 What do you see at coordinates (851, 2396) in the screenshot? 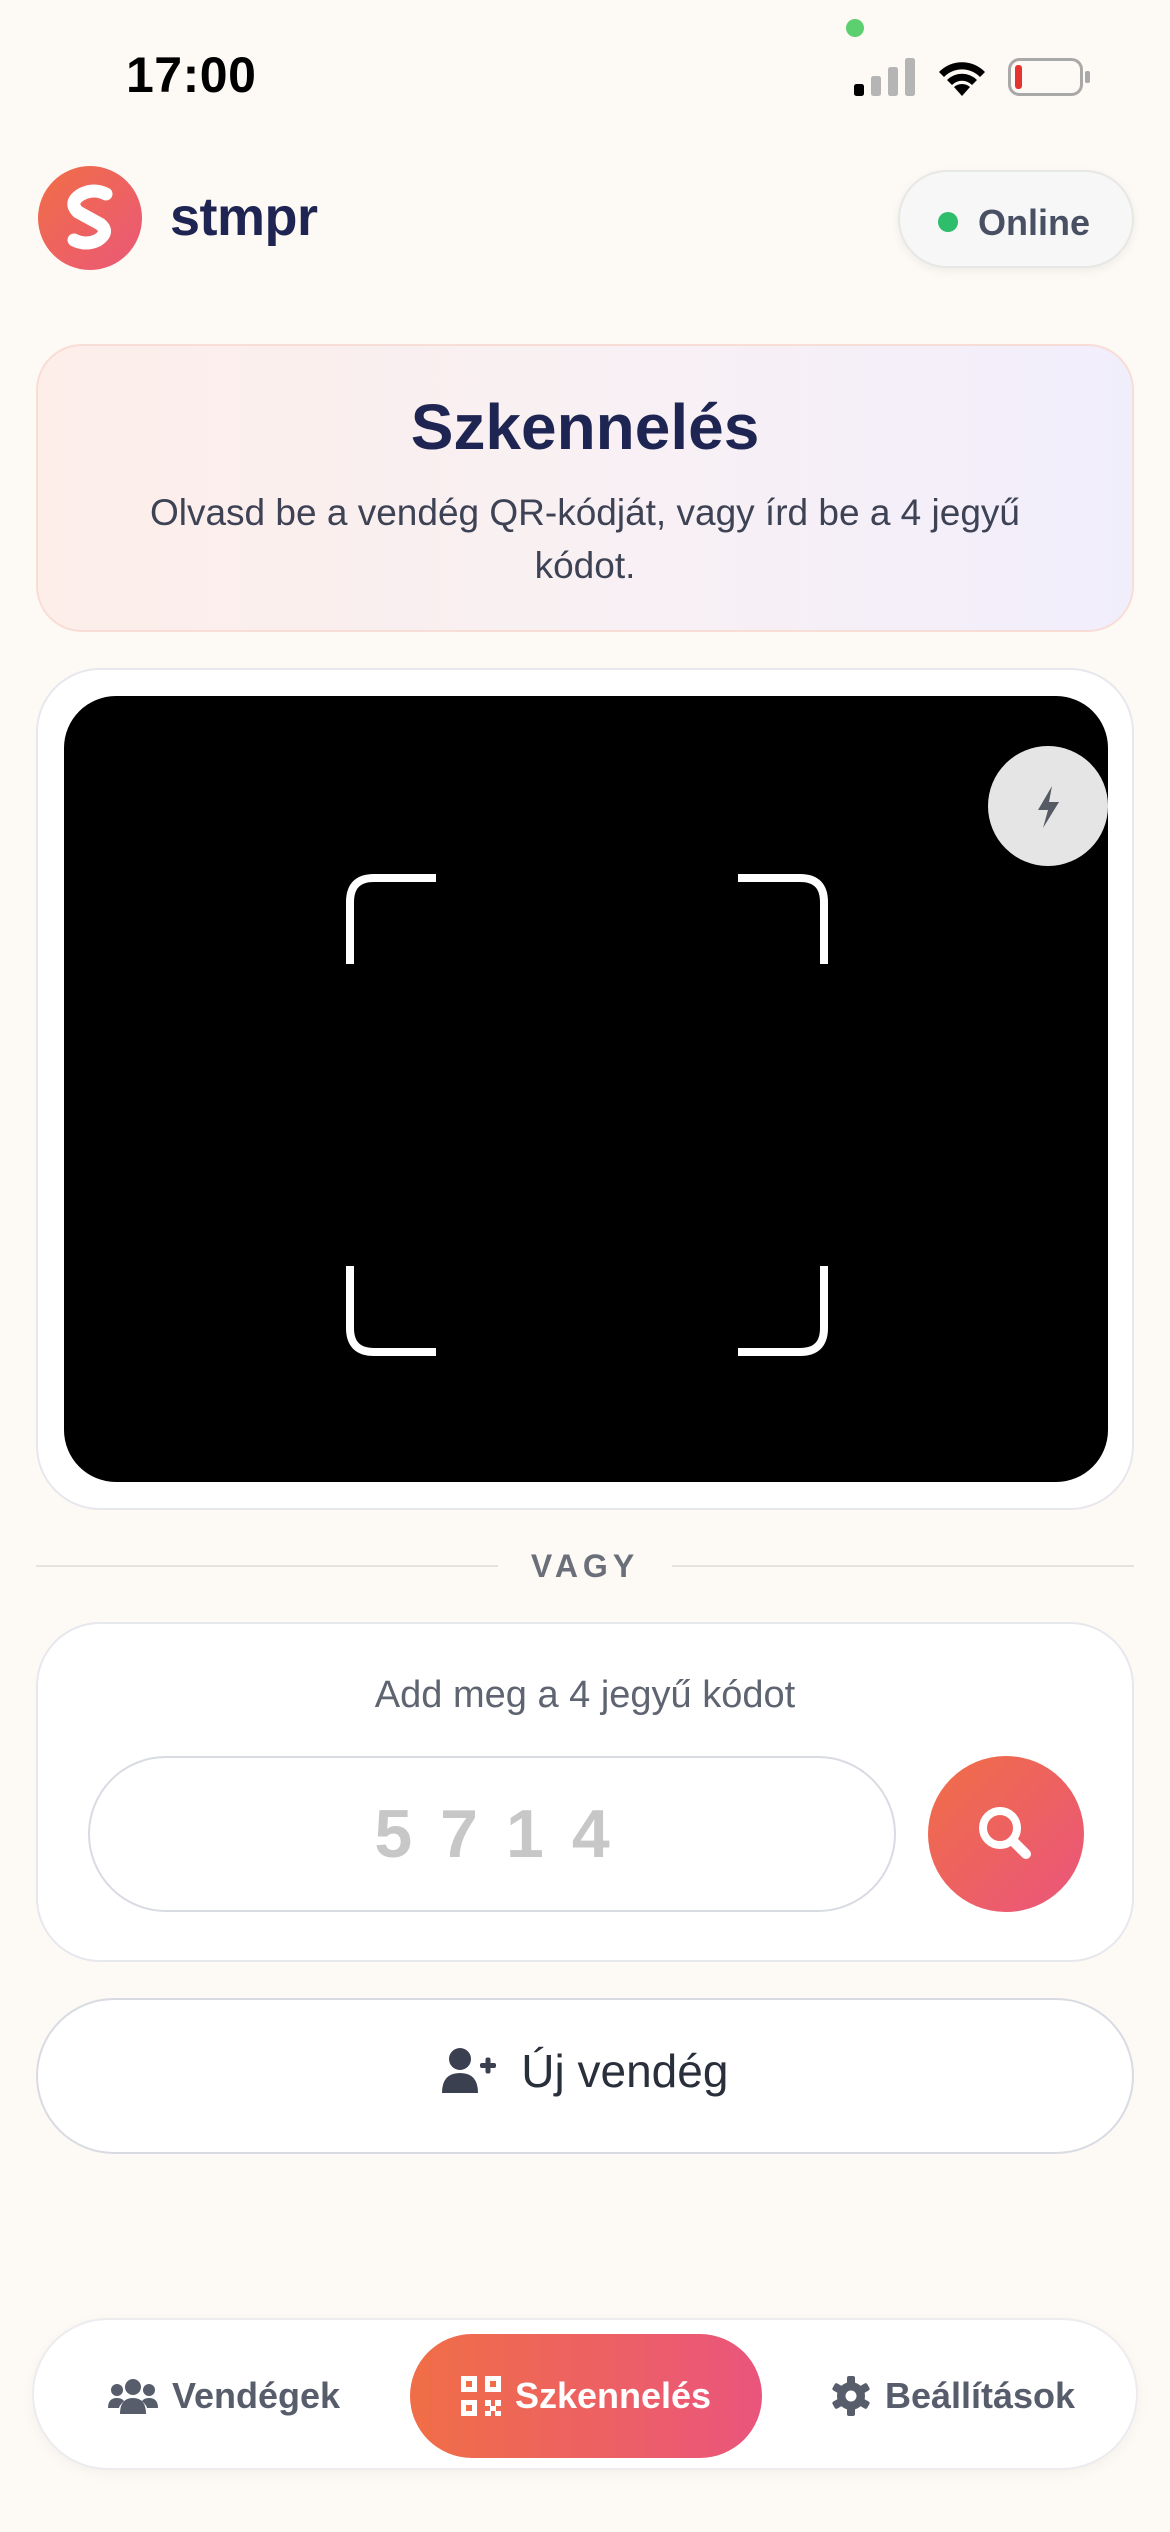
I see `gear-icon` at bounding box center [851, 2396].